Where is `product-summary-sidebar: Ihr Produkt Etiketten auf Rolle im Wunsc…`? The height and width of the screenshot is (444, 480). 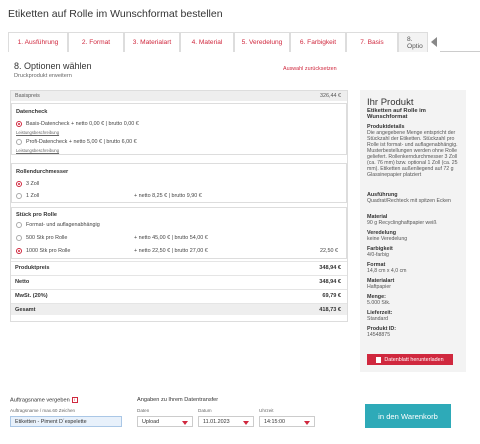
product-summary-sidebar: Ihr Produkt Etiketten auf Rolle im Wunsc… is located at coordinates (413, 231).